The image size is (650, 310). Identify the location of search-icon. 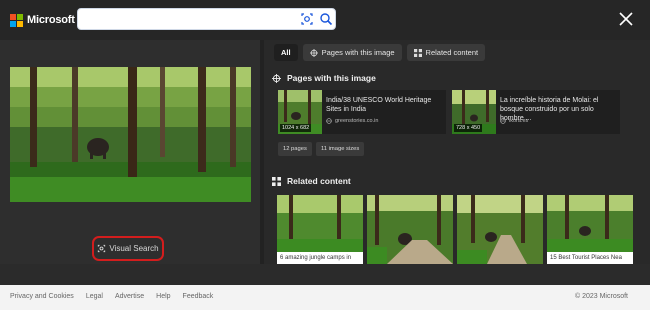
(326, 19).